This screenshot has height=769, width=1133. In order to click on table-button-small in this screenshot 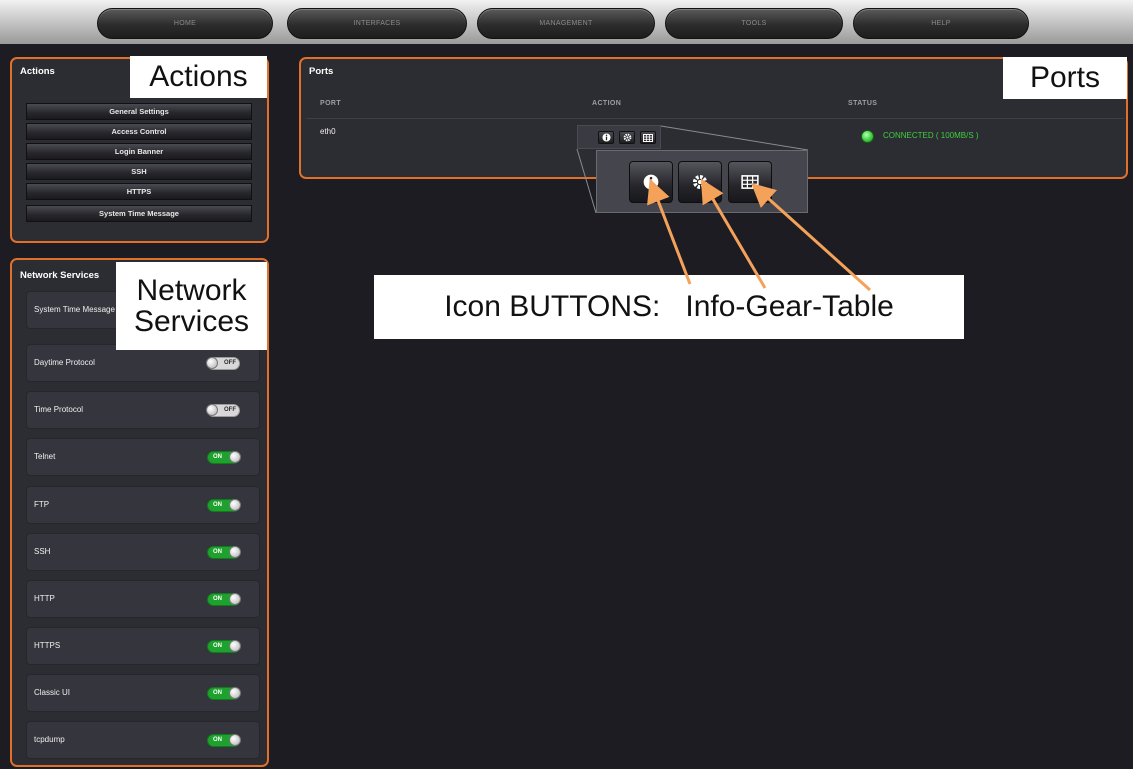, I will do `click(648, 137)`.